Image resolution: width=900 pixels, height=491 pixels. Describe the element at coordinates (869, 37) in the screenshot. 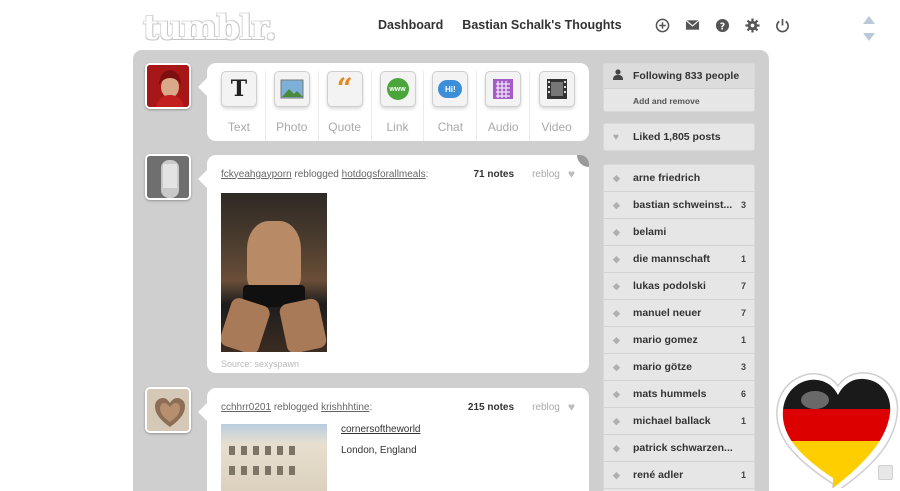

I see `scroll-down-icon` at that location.